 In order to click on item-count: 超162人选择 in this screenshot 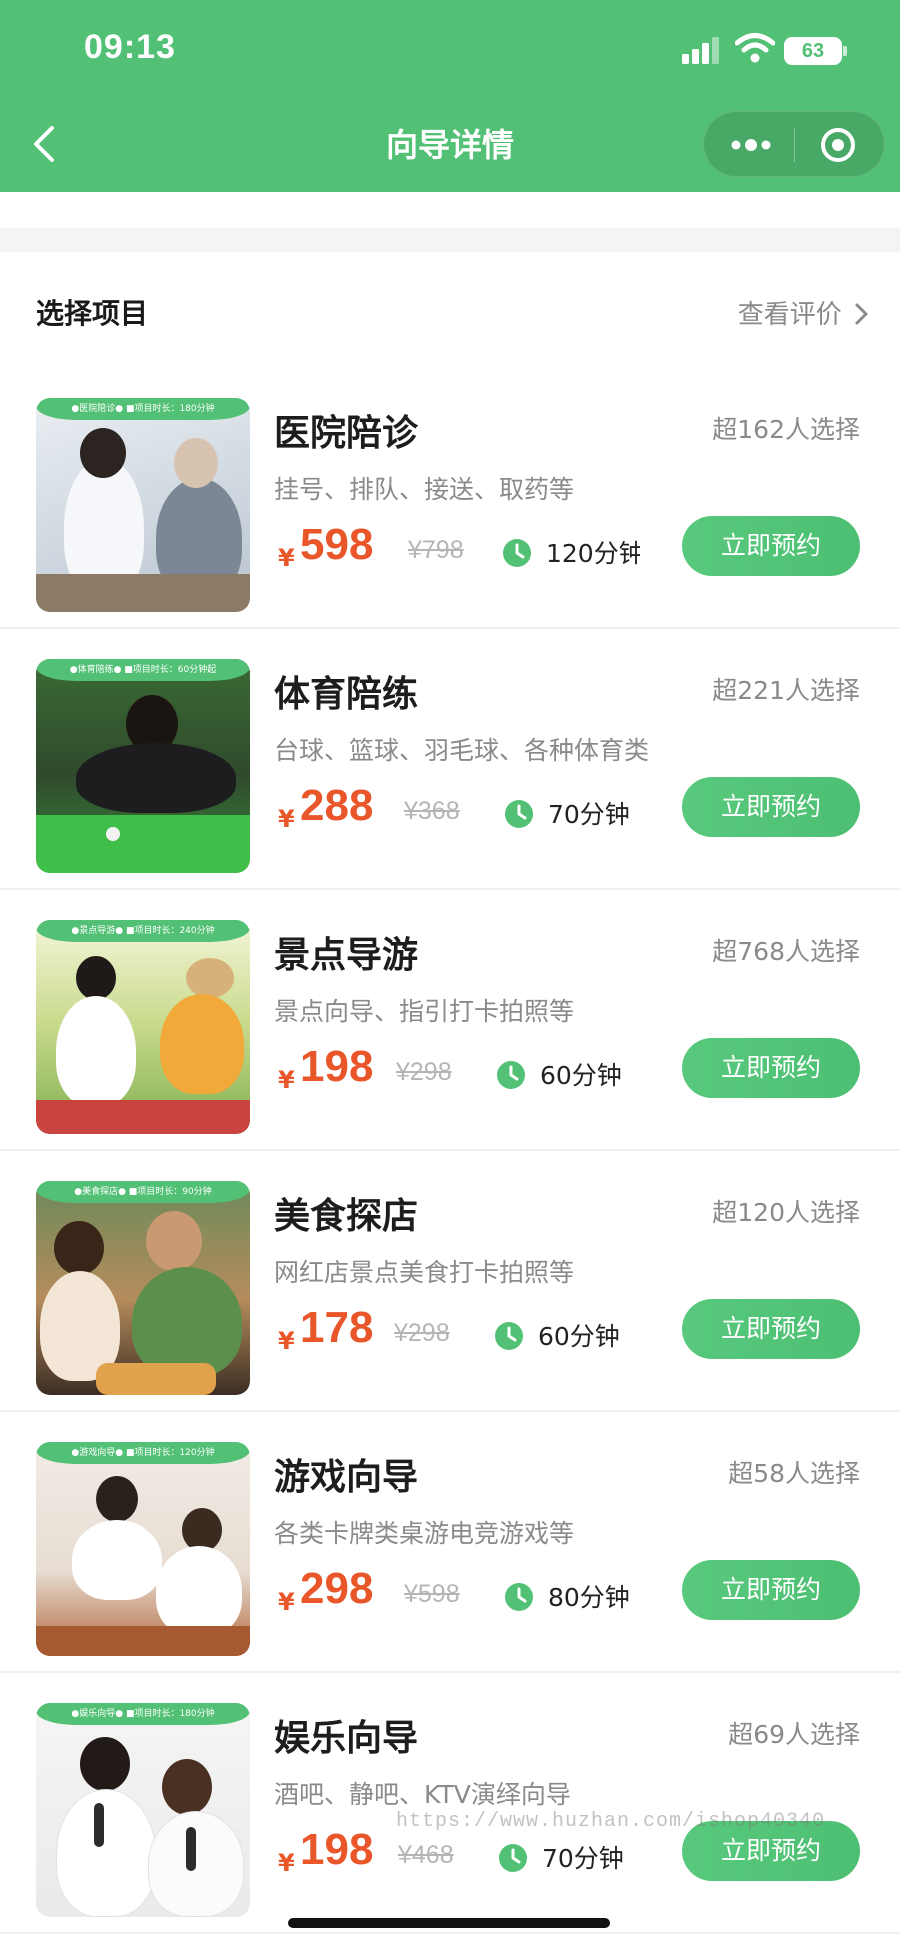, I will do `click(786, 429)`.